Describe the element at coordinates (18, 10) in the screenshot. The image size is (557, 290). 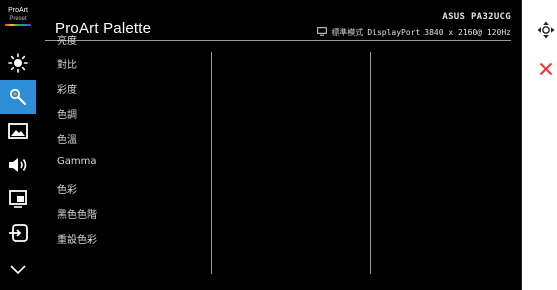
I see `logo-line1: ProArt` at that location.